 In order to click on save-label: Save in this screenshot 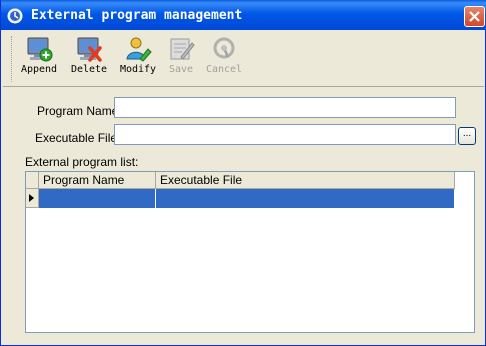, I will do `click(181, 69)`.